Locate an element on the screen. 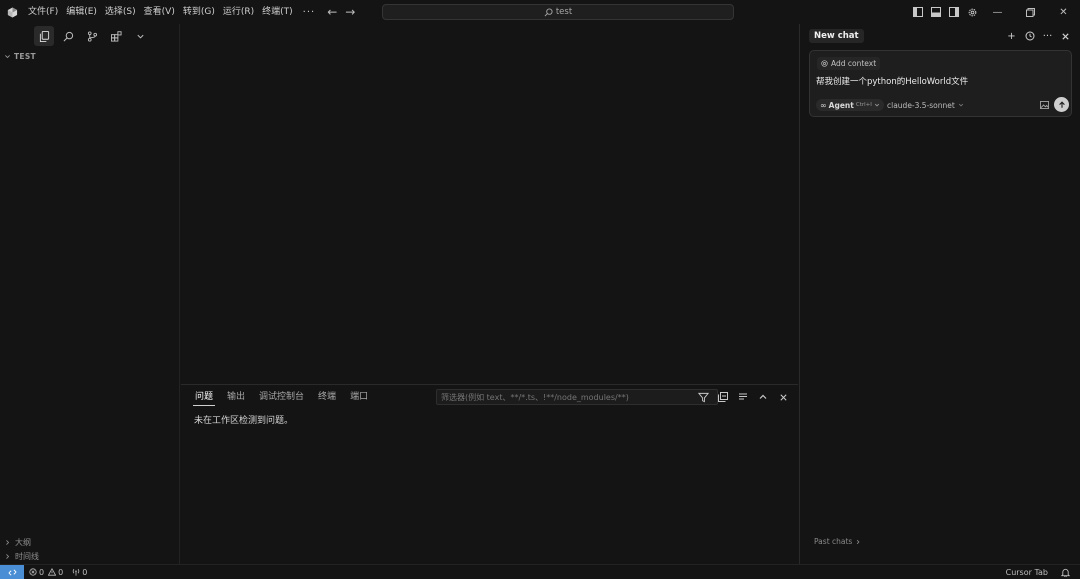 The height and width of the screenshot is (579, 1080). source-control-icon is located at coordinates (92, 36).